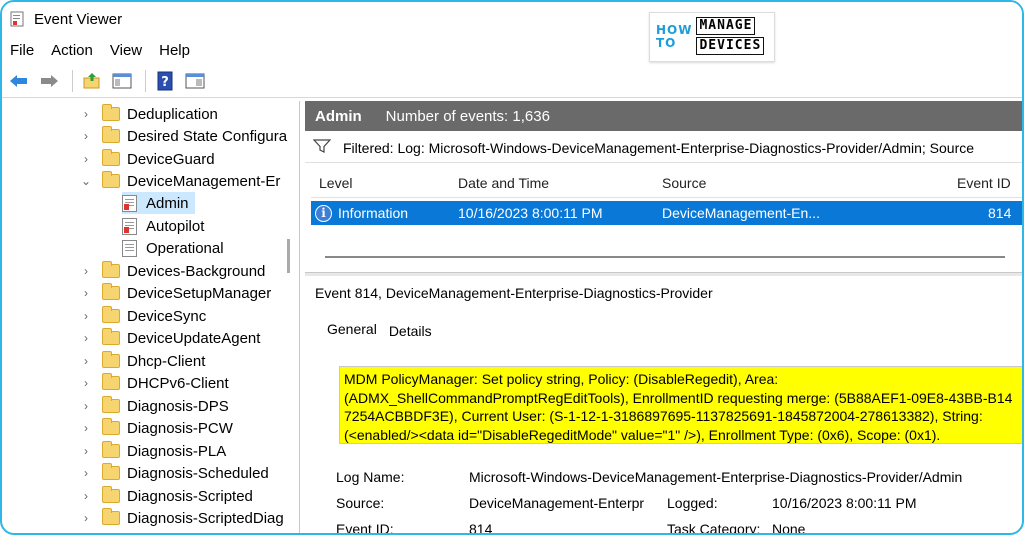 This screenshot has height=535, width=1024. What do you see at coordinates (373, 213) in the screenshot?
I see `row-level: Information` at bounding box center [373, 213].